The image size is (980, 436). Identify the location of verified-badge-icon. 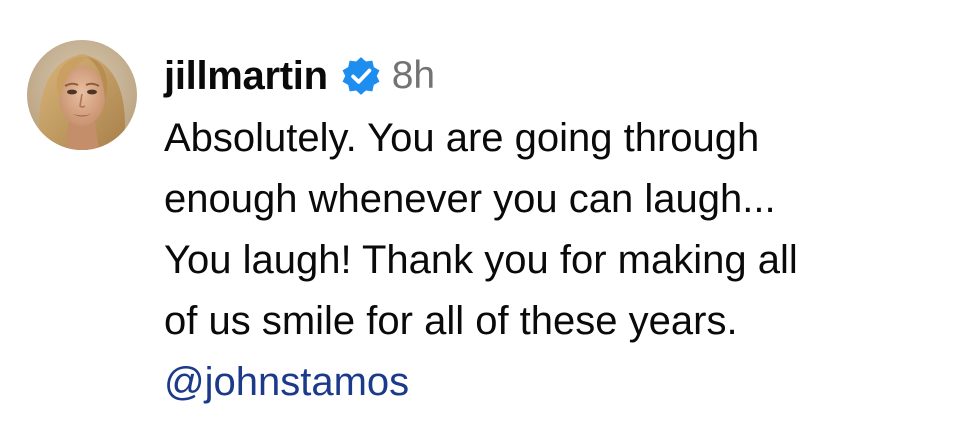
(361, 76).